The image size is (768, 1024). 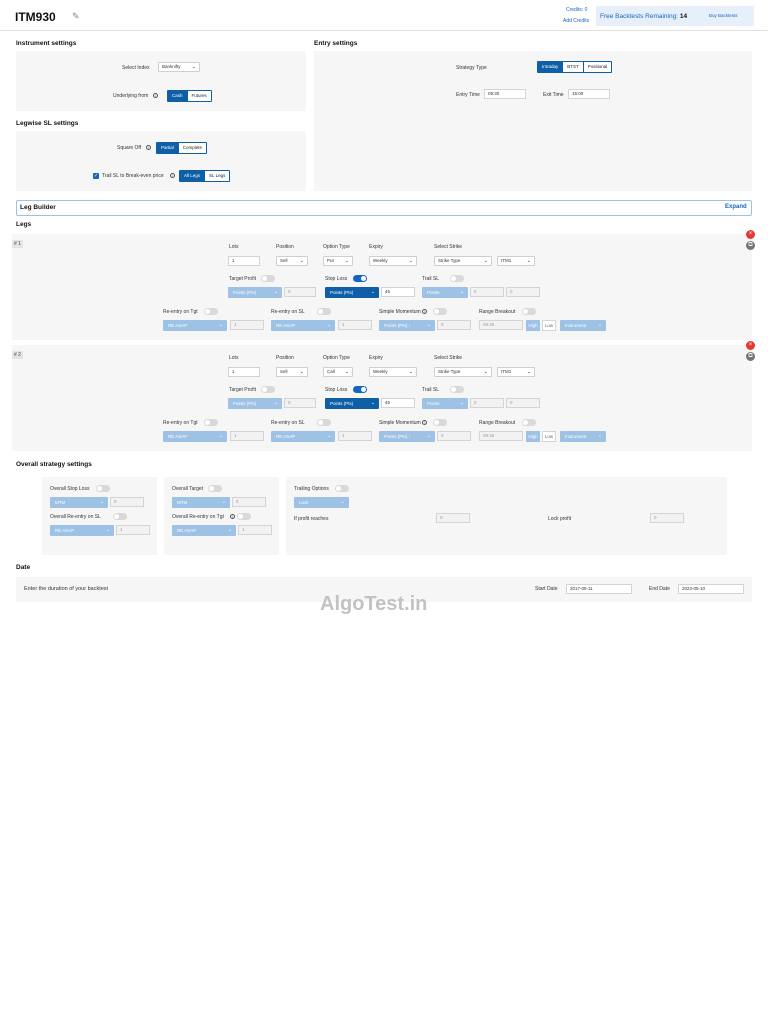 What do you see at coordinates (76, 16) in the screenshot?
I see `edit-title-icon: ✎` at bounding box center [76, 16].